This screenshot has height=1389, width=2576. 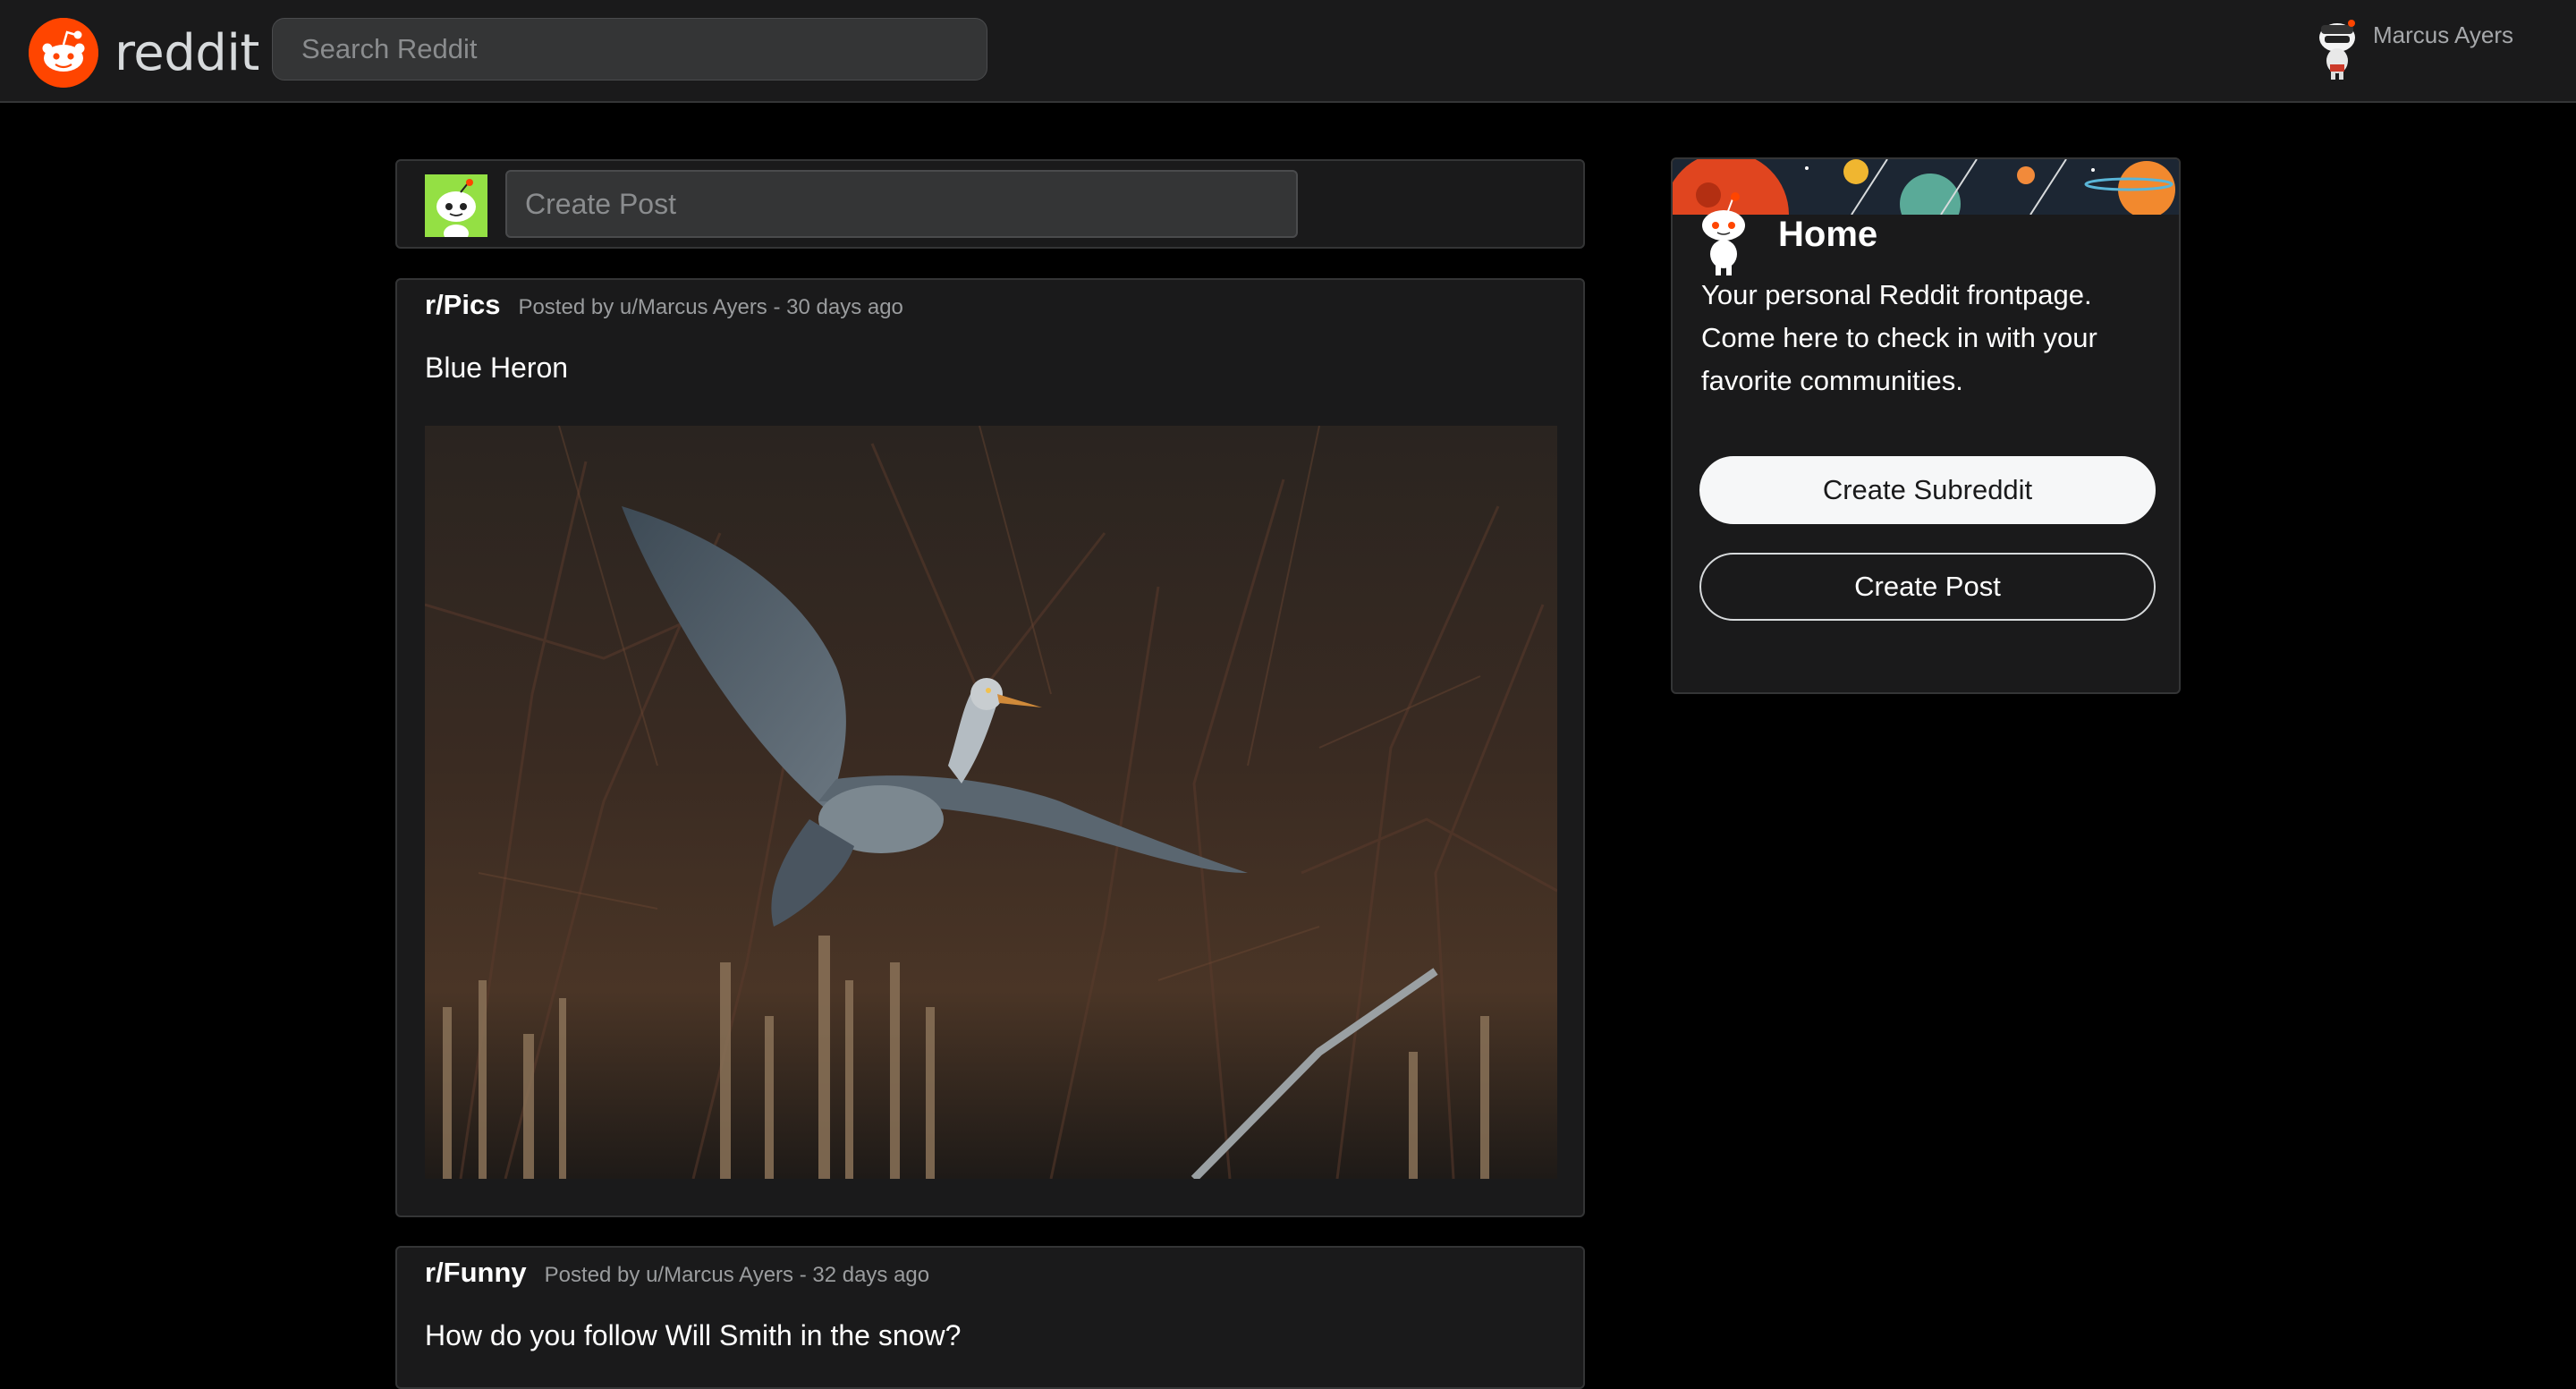 I want to click on reddit-logo: reddit, so click(x=144, y=53).